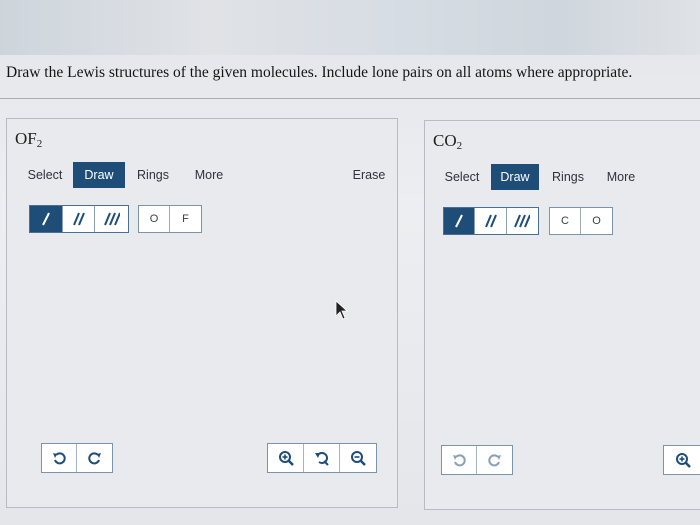 This screenshot has width=700, height=525. What do you see at coordinates (445, 140) in the screenshot?
I see `formula-main: CO` at bounding box center [445, 140].